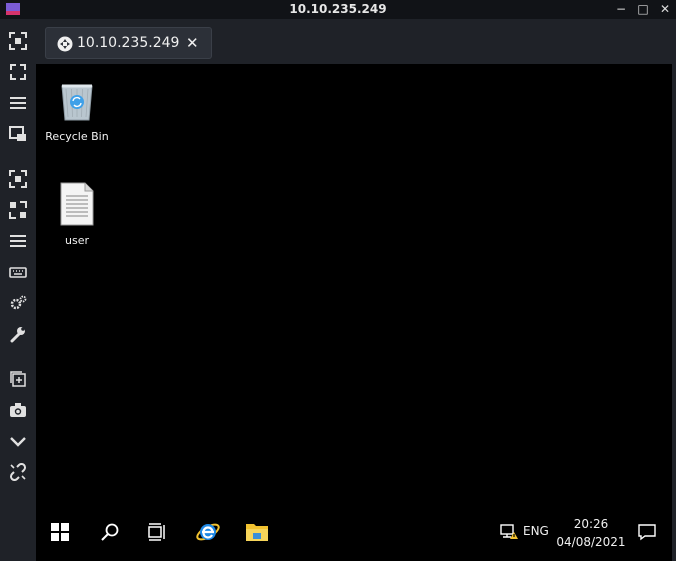  I want to click on clock-date: 04/08/2021, so click(591, 542).